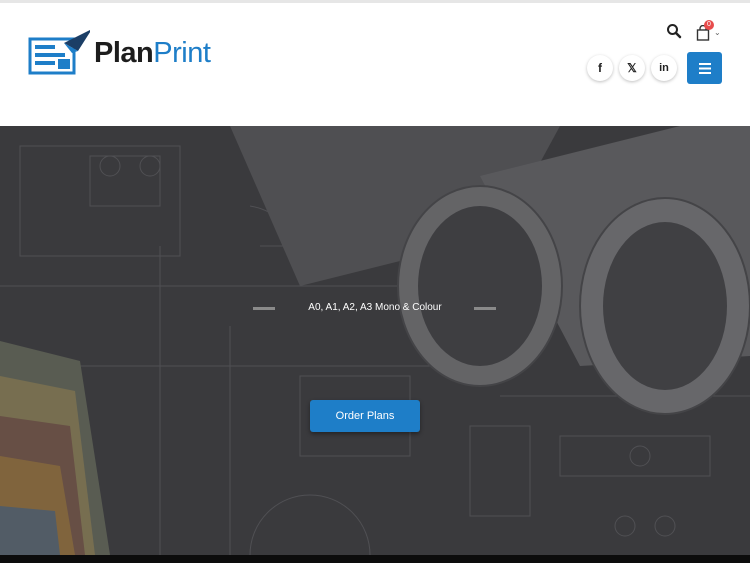 This screenshot has height=563, width=750. I want to click on brand-name: PlanPrint, so click(152, 52).